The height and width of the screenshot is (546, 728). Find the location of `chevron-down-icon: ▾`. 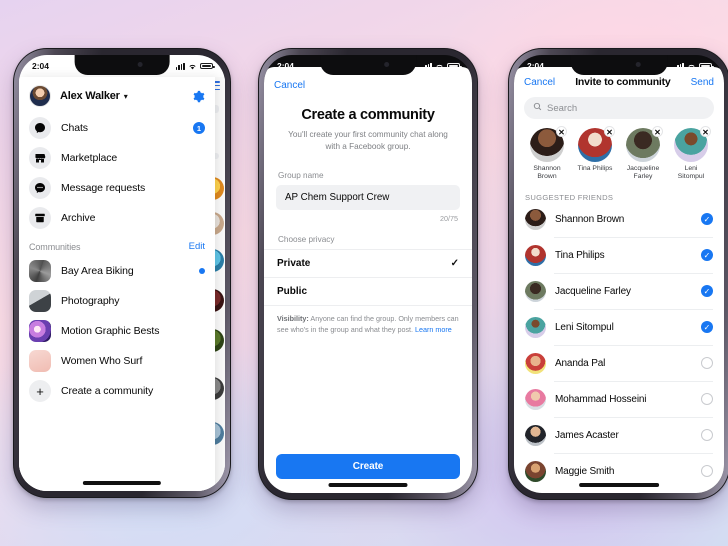

chevron-down-icon: ▾ is located at coordinates (126, 96).